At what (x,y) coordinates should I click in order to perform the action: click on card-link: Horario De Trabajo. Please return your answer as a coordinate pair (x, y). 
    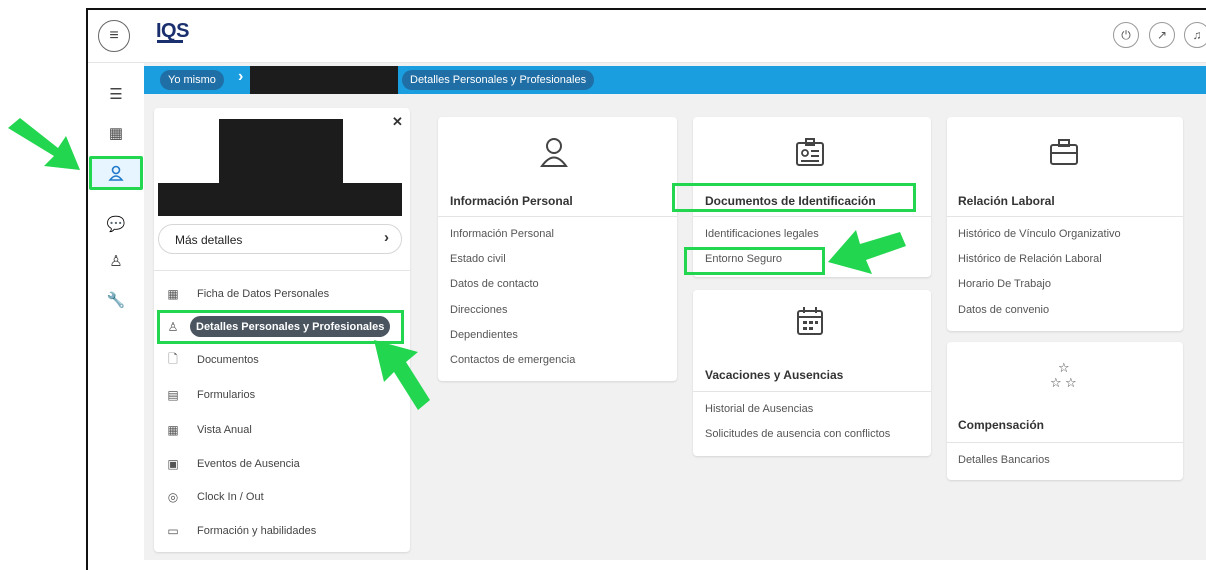
    Looking at the image, I should click on (1004, 284).